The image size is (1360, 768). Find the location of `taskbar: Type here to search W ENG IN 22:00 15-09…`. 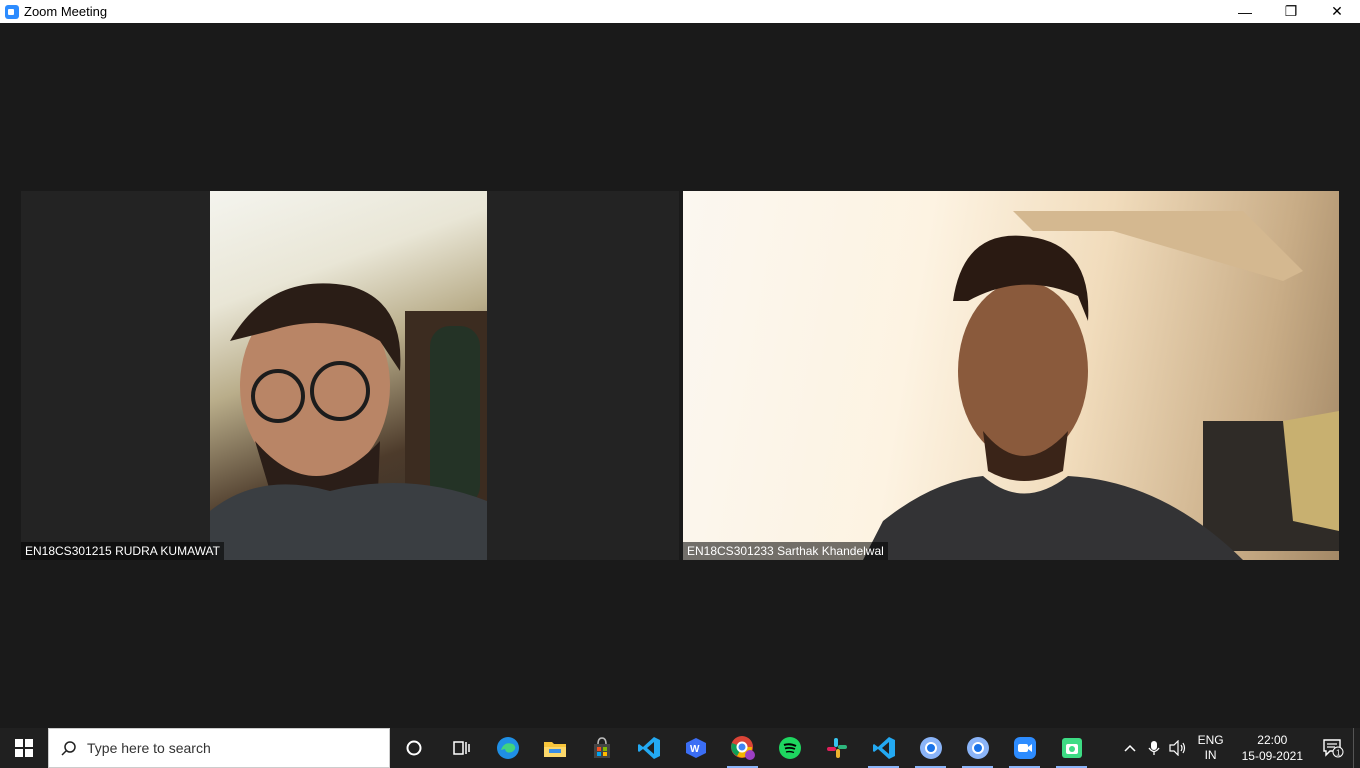

taskbar: Type here to search W ENG IN 22:00 15-09… is located at coordinates (680, 748).